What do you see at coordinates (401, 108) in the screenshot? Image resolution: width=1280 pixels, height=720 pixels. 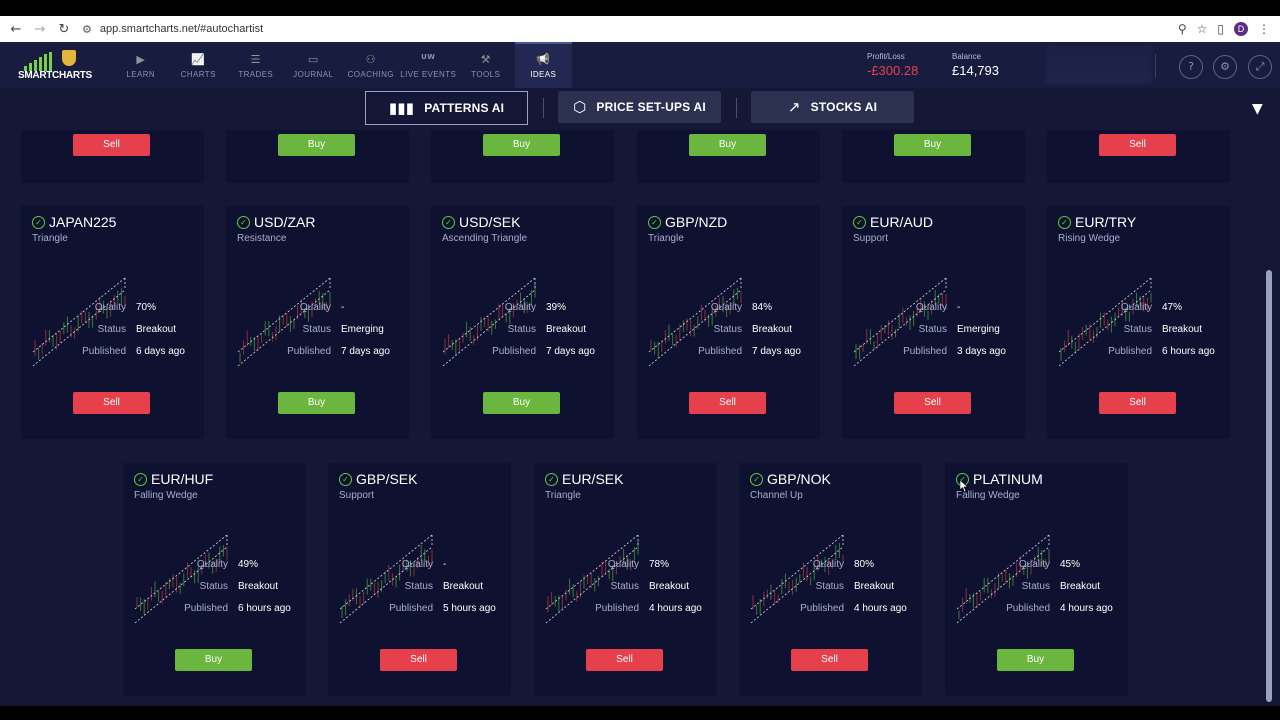 I see `waveform-icon: ▮▮▮` at bounding box center [401, 108].